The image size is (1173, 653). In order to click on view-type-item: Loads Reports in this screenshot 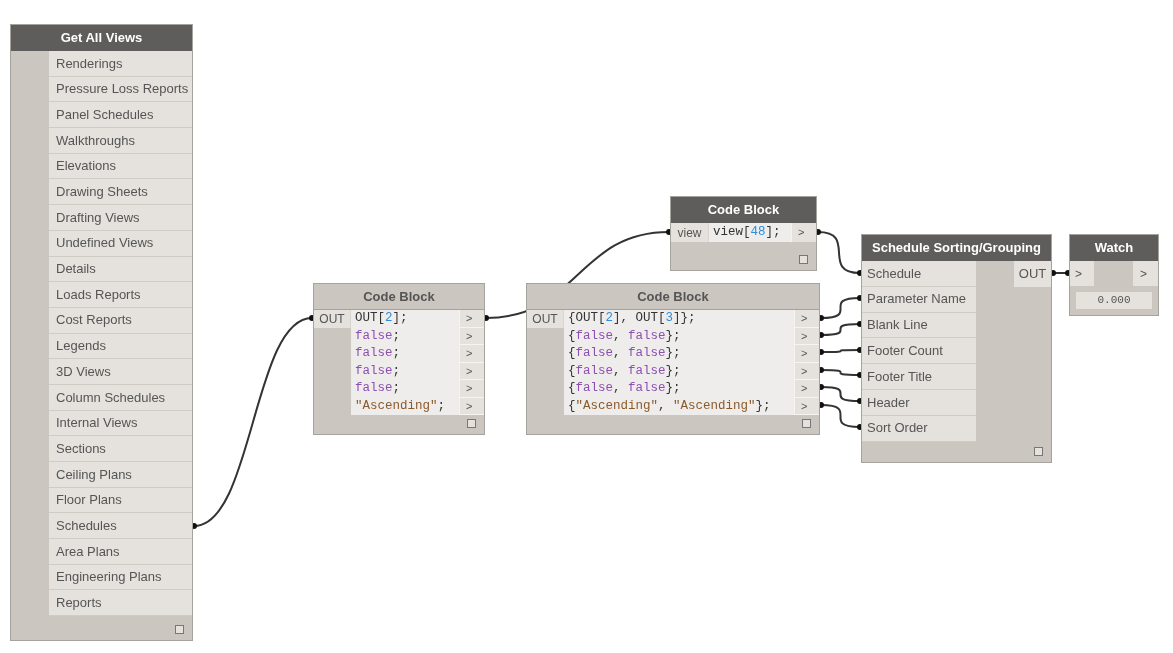, I will do `click(120, 295)`.